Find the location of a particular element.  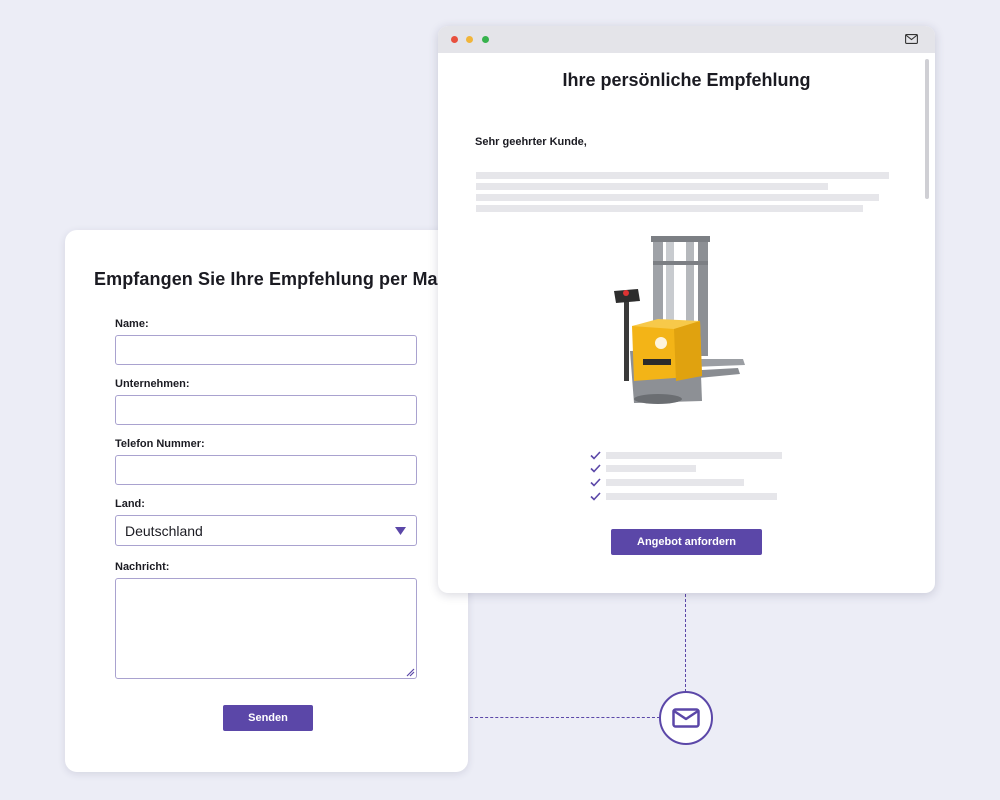

company-input is located at coordinates (266, 410).